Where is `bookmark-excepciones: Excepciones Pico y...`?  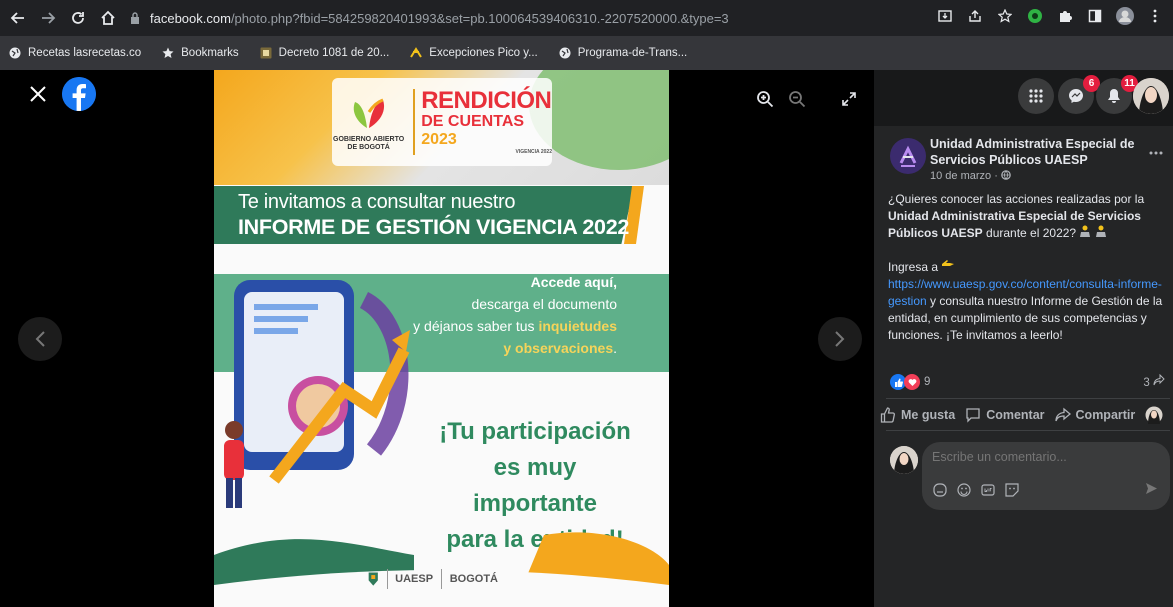 bookmark-excepciones: Excepciones Pico y... is located at coordinates (473, 53).